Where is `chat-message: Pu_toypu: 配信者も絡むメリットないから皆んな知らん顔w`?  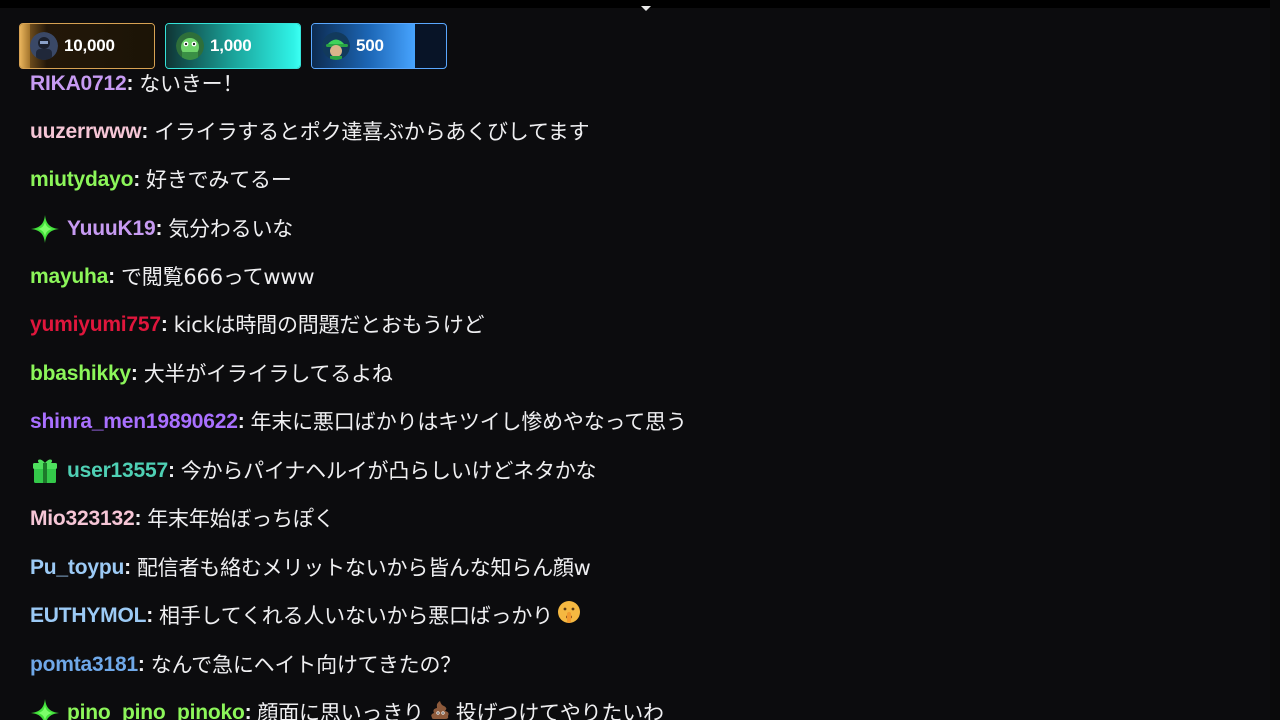 chat-message: Pu_toypu: 配信者も絡むメリットないから皆んな知らん顔w is located at coordinates (310, 568).